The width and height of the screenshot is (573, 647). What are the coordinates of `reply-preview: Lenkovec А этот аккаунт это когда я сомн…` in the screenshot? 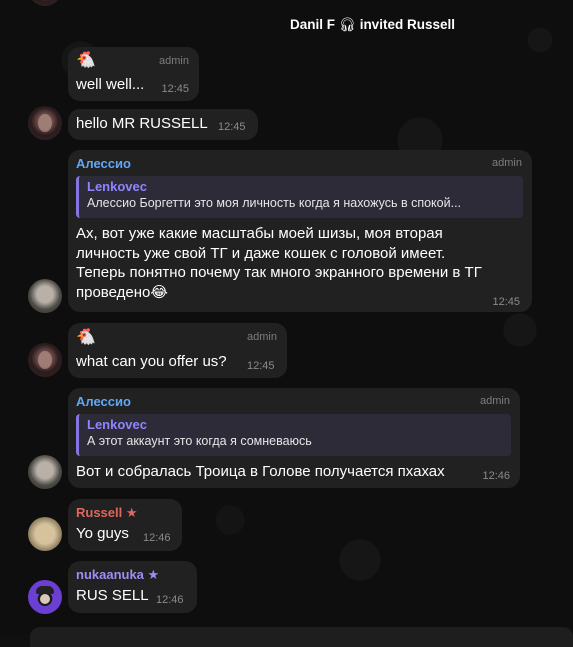 It's located at (293, 435).